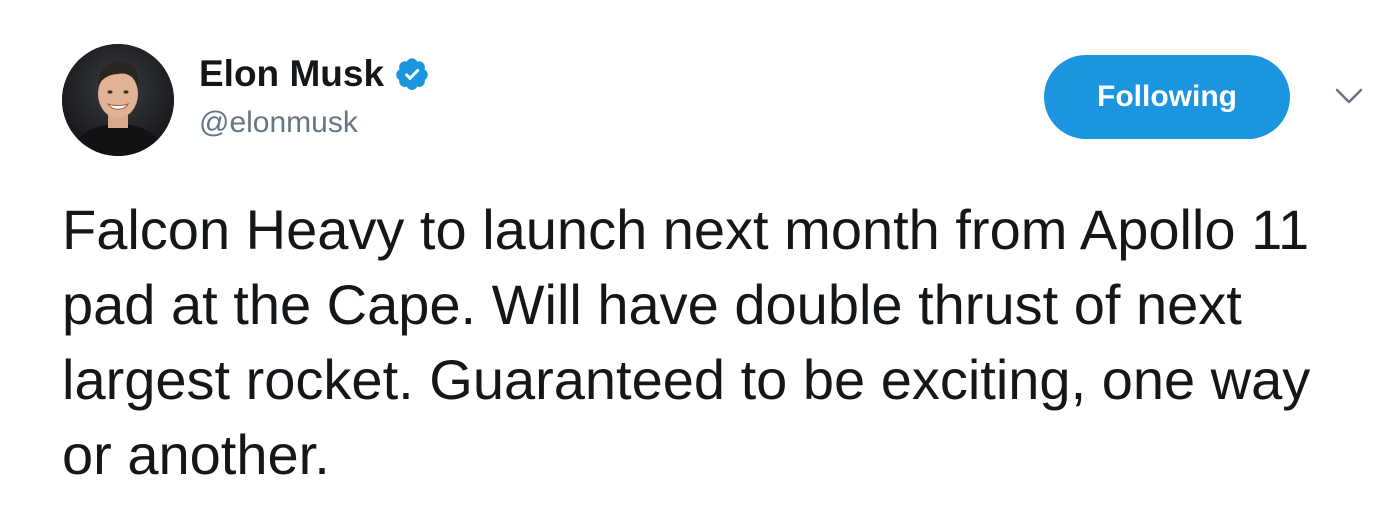 This screenshot has height=513, width=1400. What do you see at coordinates (278, 123) in the screenshot?
I see `user-handle: @elonmusk` at bounding box center [278, 123].